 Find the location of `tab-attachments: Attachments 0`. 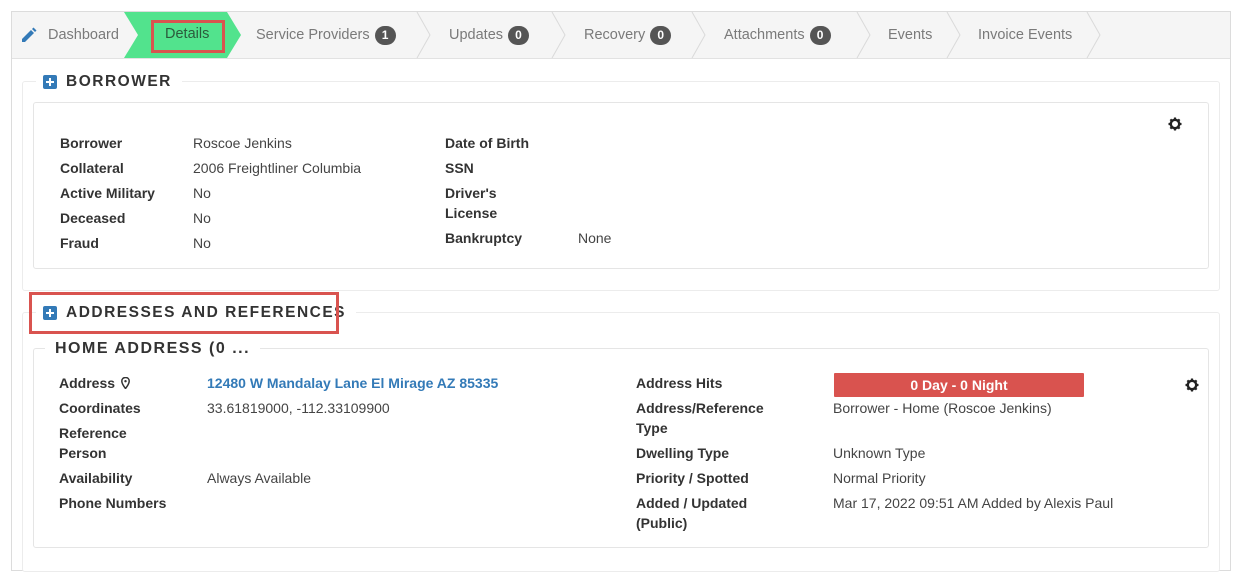

tab-attachments: Attachments 0 is located at coordinates (777, 35).